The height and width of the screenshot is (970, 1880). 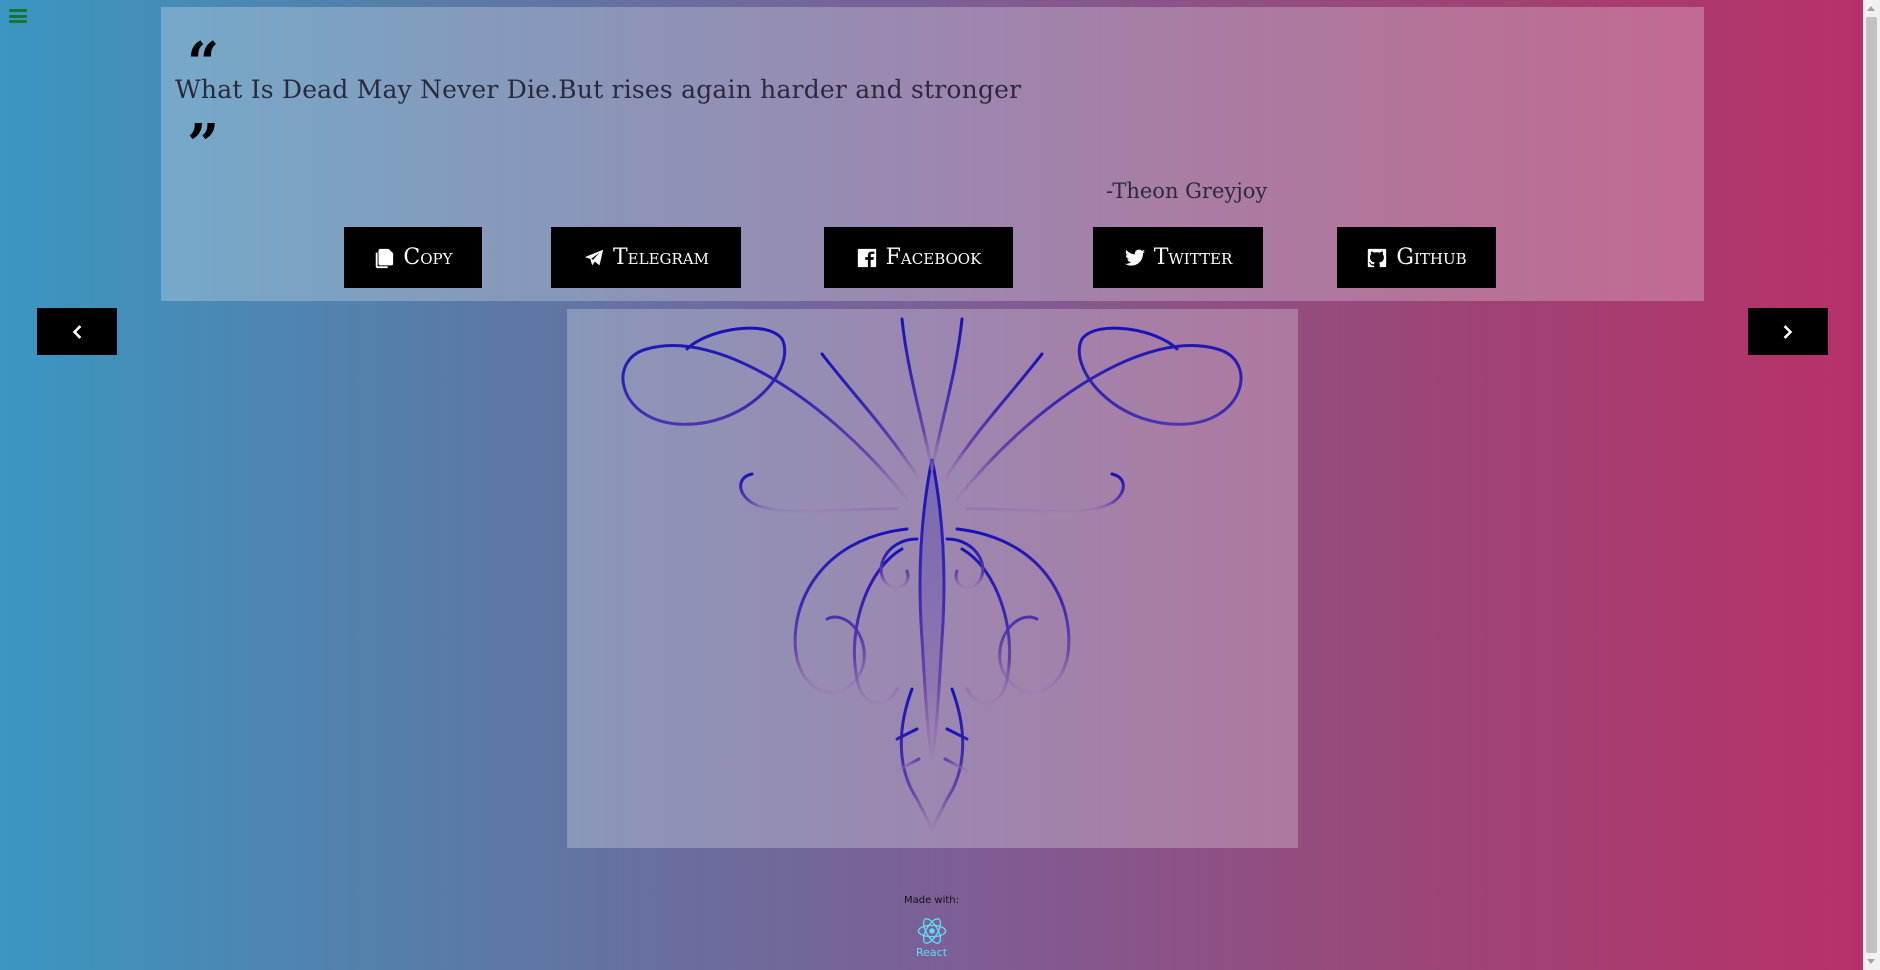 I want to click on scrollbar-thumb, so click(x=1871, y=485).